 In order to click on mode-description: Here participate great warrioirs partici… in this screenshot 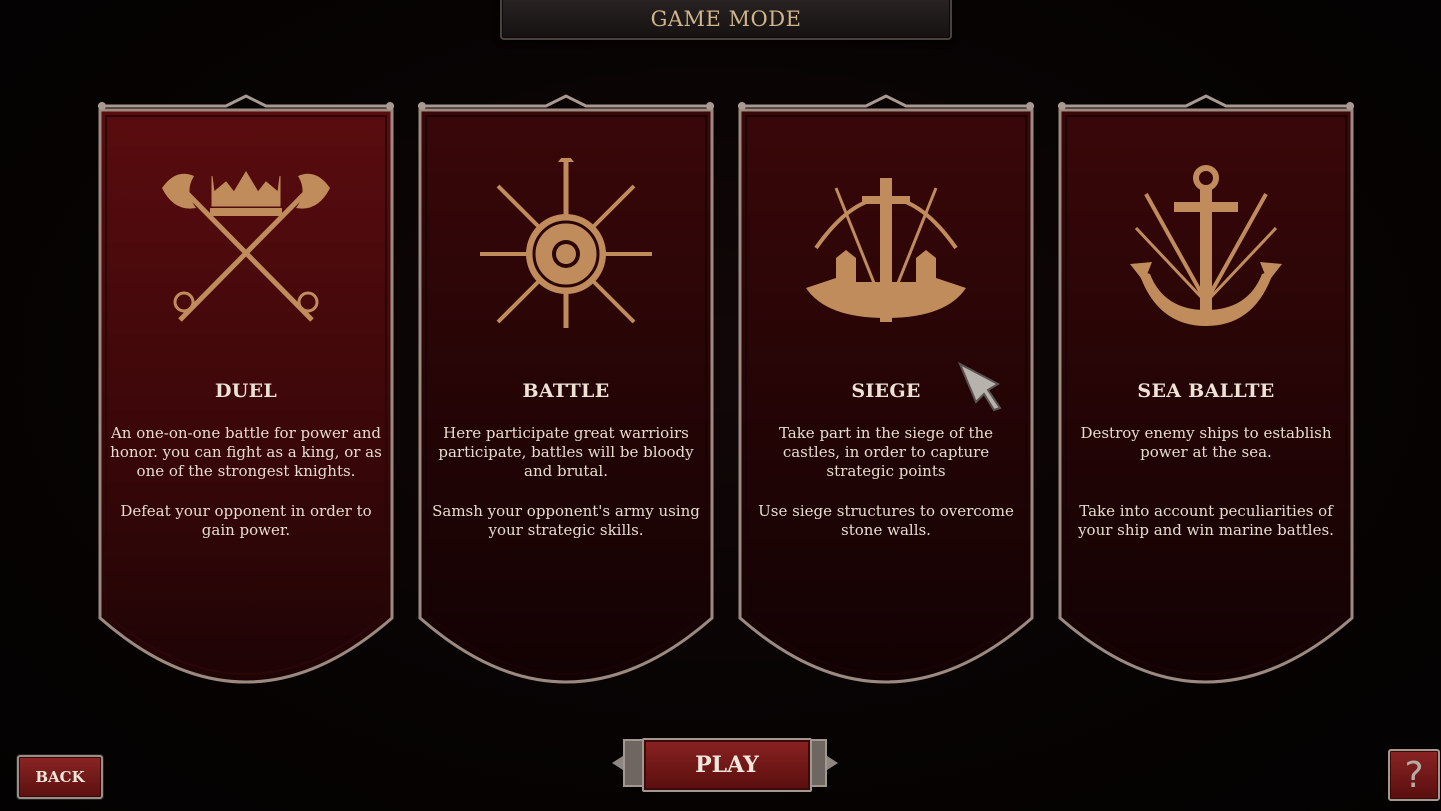, I will do `click(566, 452)`.